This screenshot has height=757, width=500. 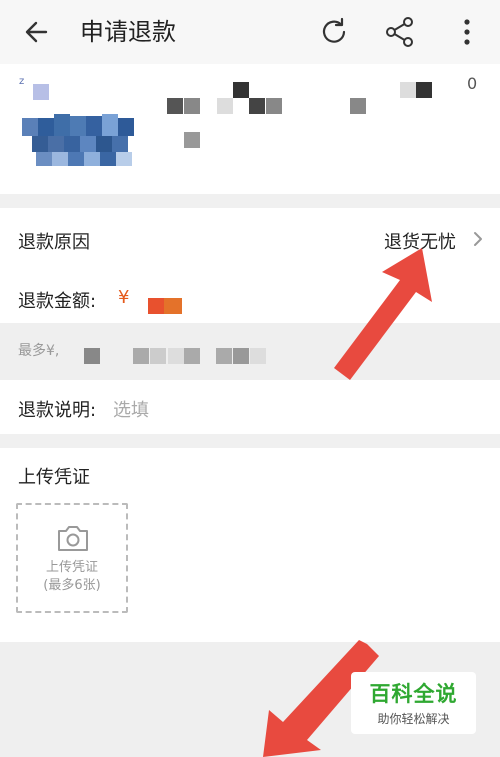 What do you see at coordinates (54, 477) in the screenshot?
I see `upload-section-title: 上传凭证` at bounding box center [54, 477].